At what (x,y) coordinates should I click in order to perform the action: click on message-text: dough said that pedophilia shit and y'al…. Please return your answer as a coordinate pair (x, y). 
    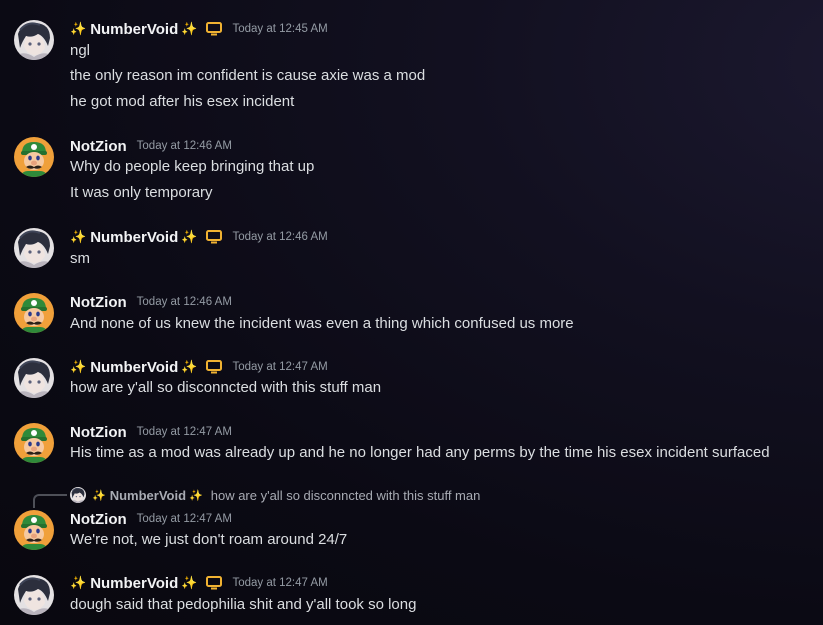
    Looking at the image, I should click on (243, 604).